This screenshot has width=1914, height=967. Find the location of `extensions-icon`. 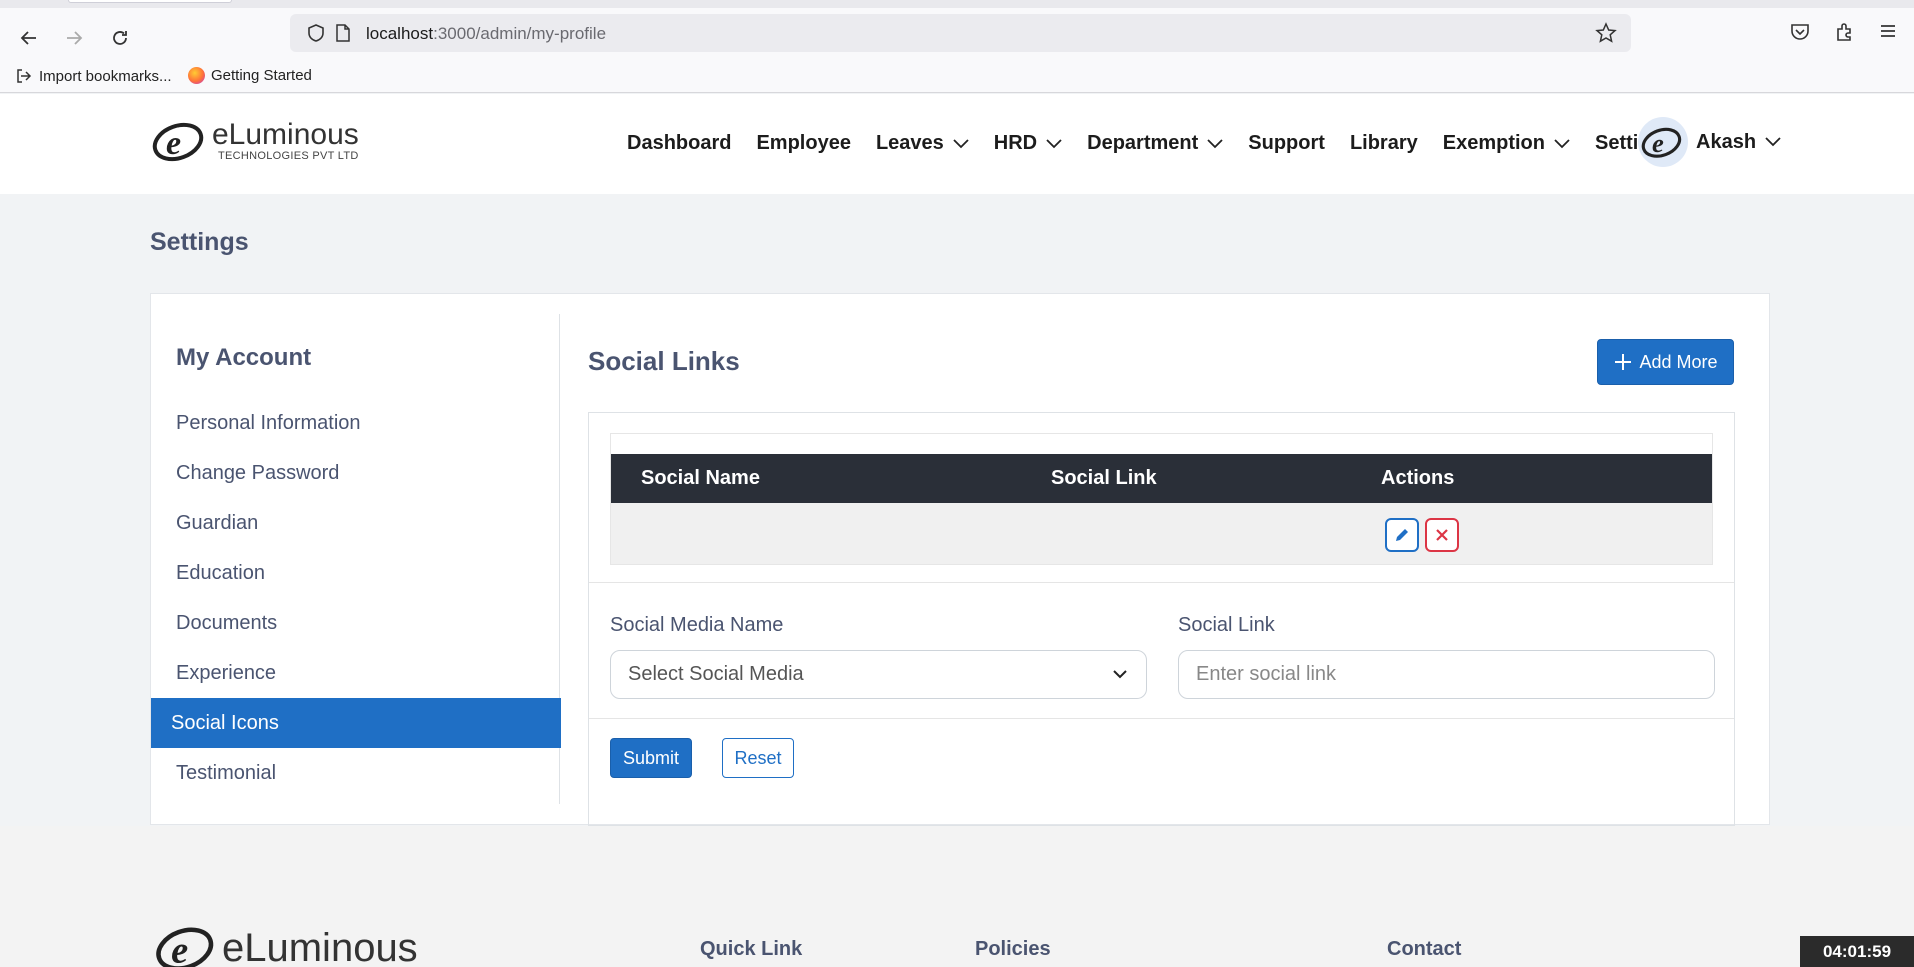

extensions-icon is located at coordinates (1845, 34).